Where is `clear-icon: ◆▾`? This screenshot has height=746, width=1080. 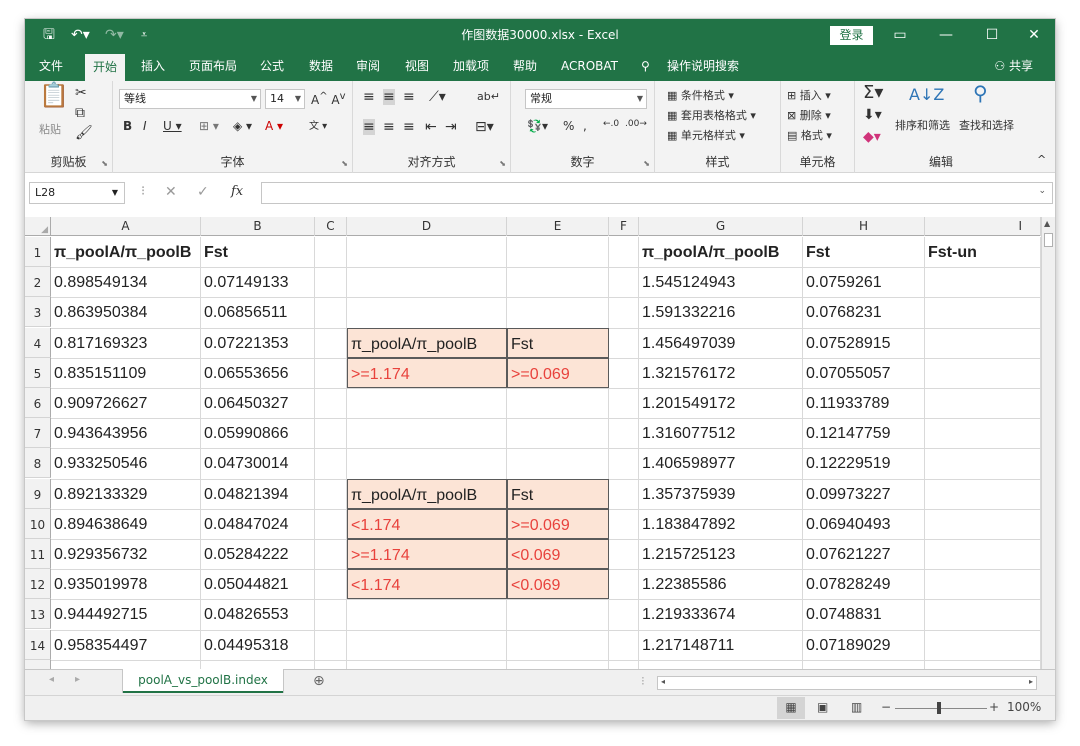 clear-icon: ◆▾ is located at coordinates (872, 137).